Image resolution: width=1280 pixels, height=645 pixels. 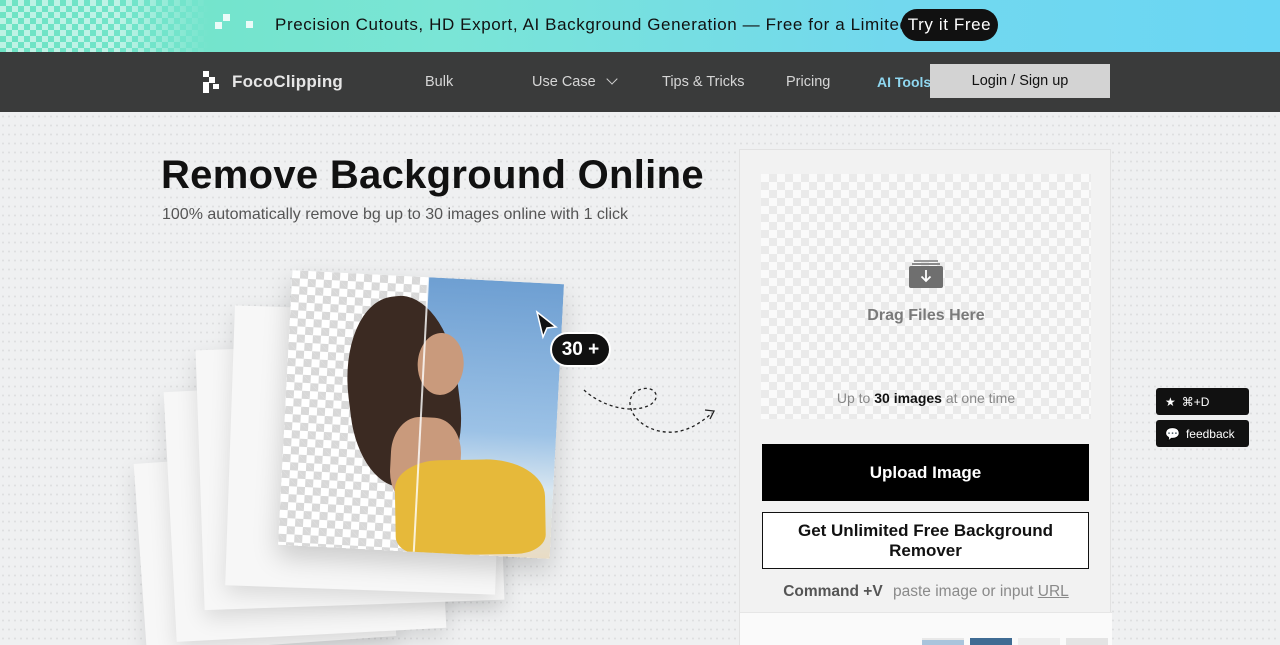 What do you see at coordinates (926, 628) in the screenshot?
I see `sample-images-row` at bounding box center [926, 628].